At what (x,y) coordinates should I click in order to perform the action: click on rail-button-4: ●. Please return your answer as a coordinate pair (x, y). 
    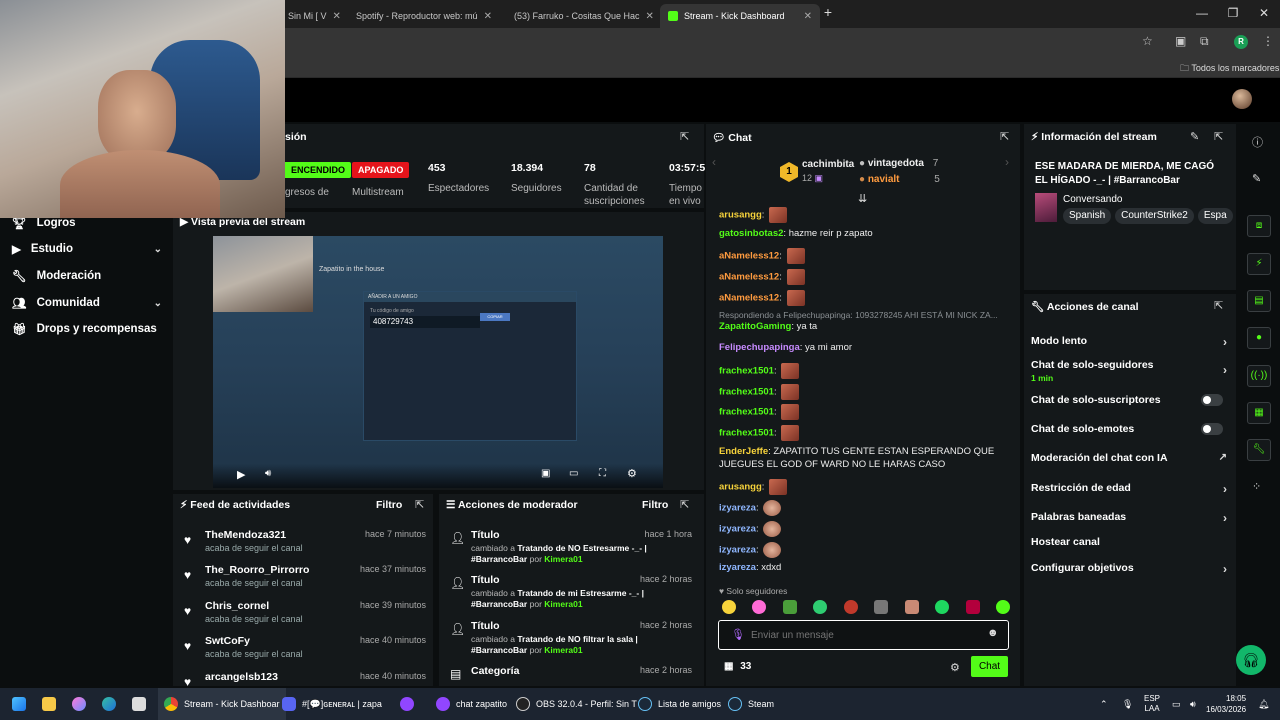
    Looking at the image, I should click on (1259, 338).